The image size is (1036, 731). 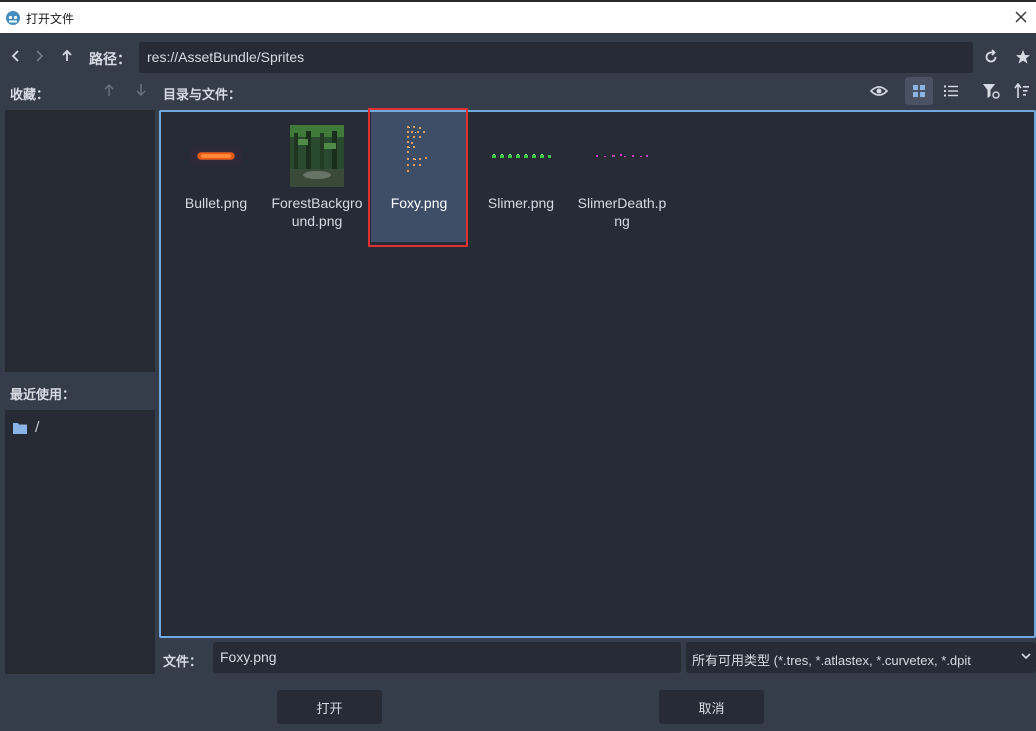 I want to click on forest-thumbnail, so click(x=317, y=156).